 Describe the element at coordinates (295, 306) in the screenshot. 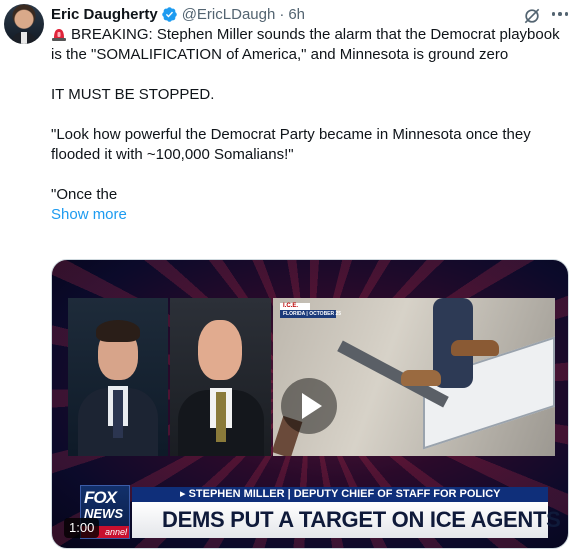

I see `ice-label: I.C.E.` at that location.